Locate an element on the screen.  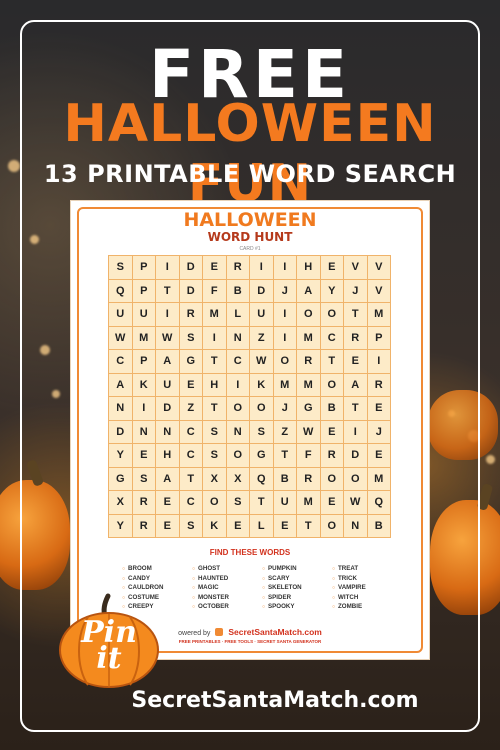
grid-cell: P is located at coordinates (144, 291).